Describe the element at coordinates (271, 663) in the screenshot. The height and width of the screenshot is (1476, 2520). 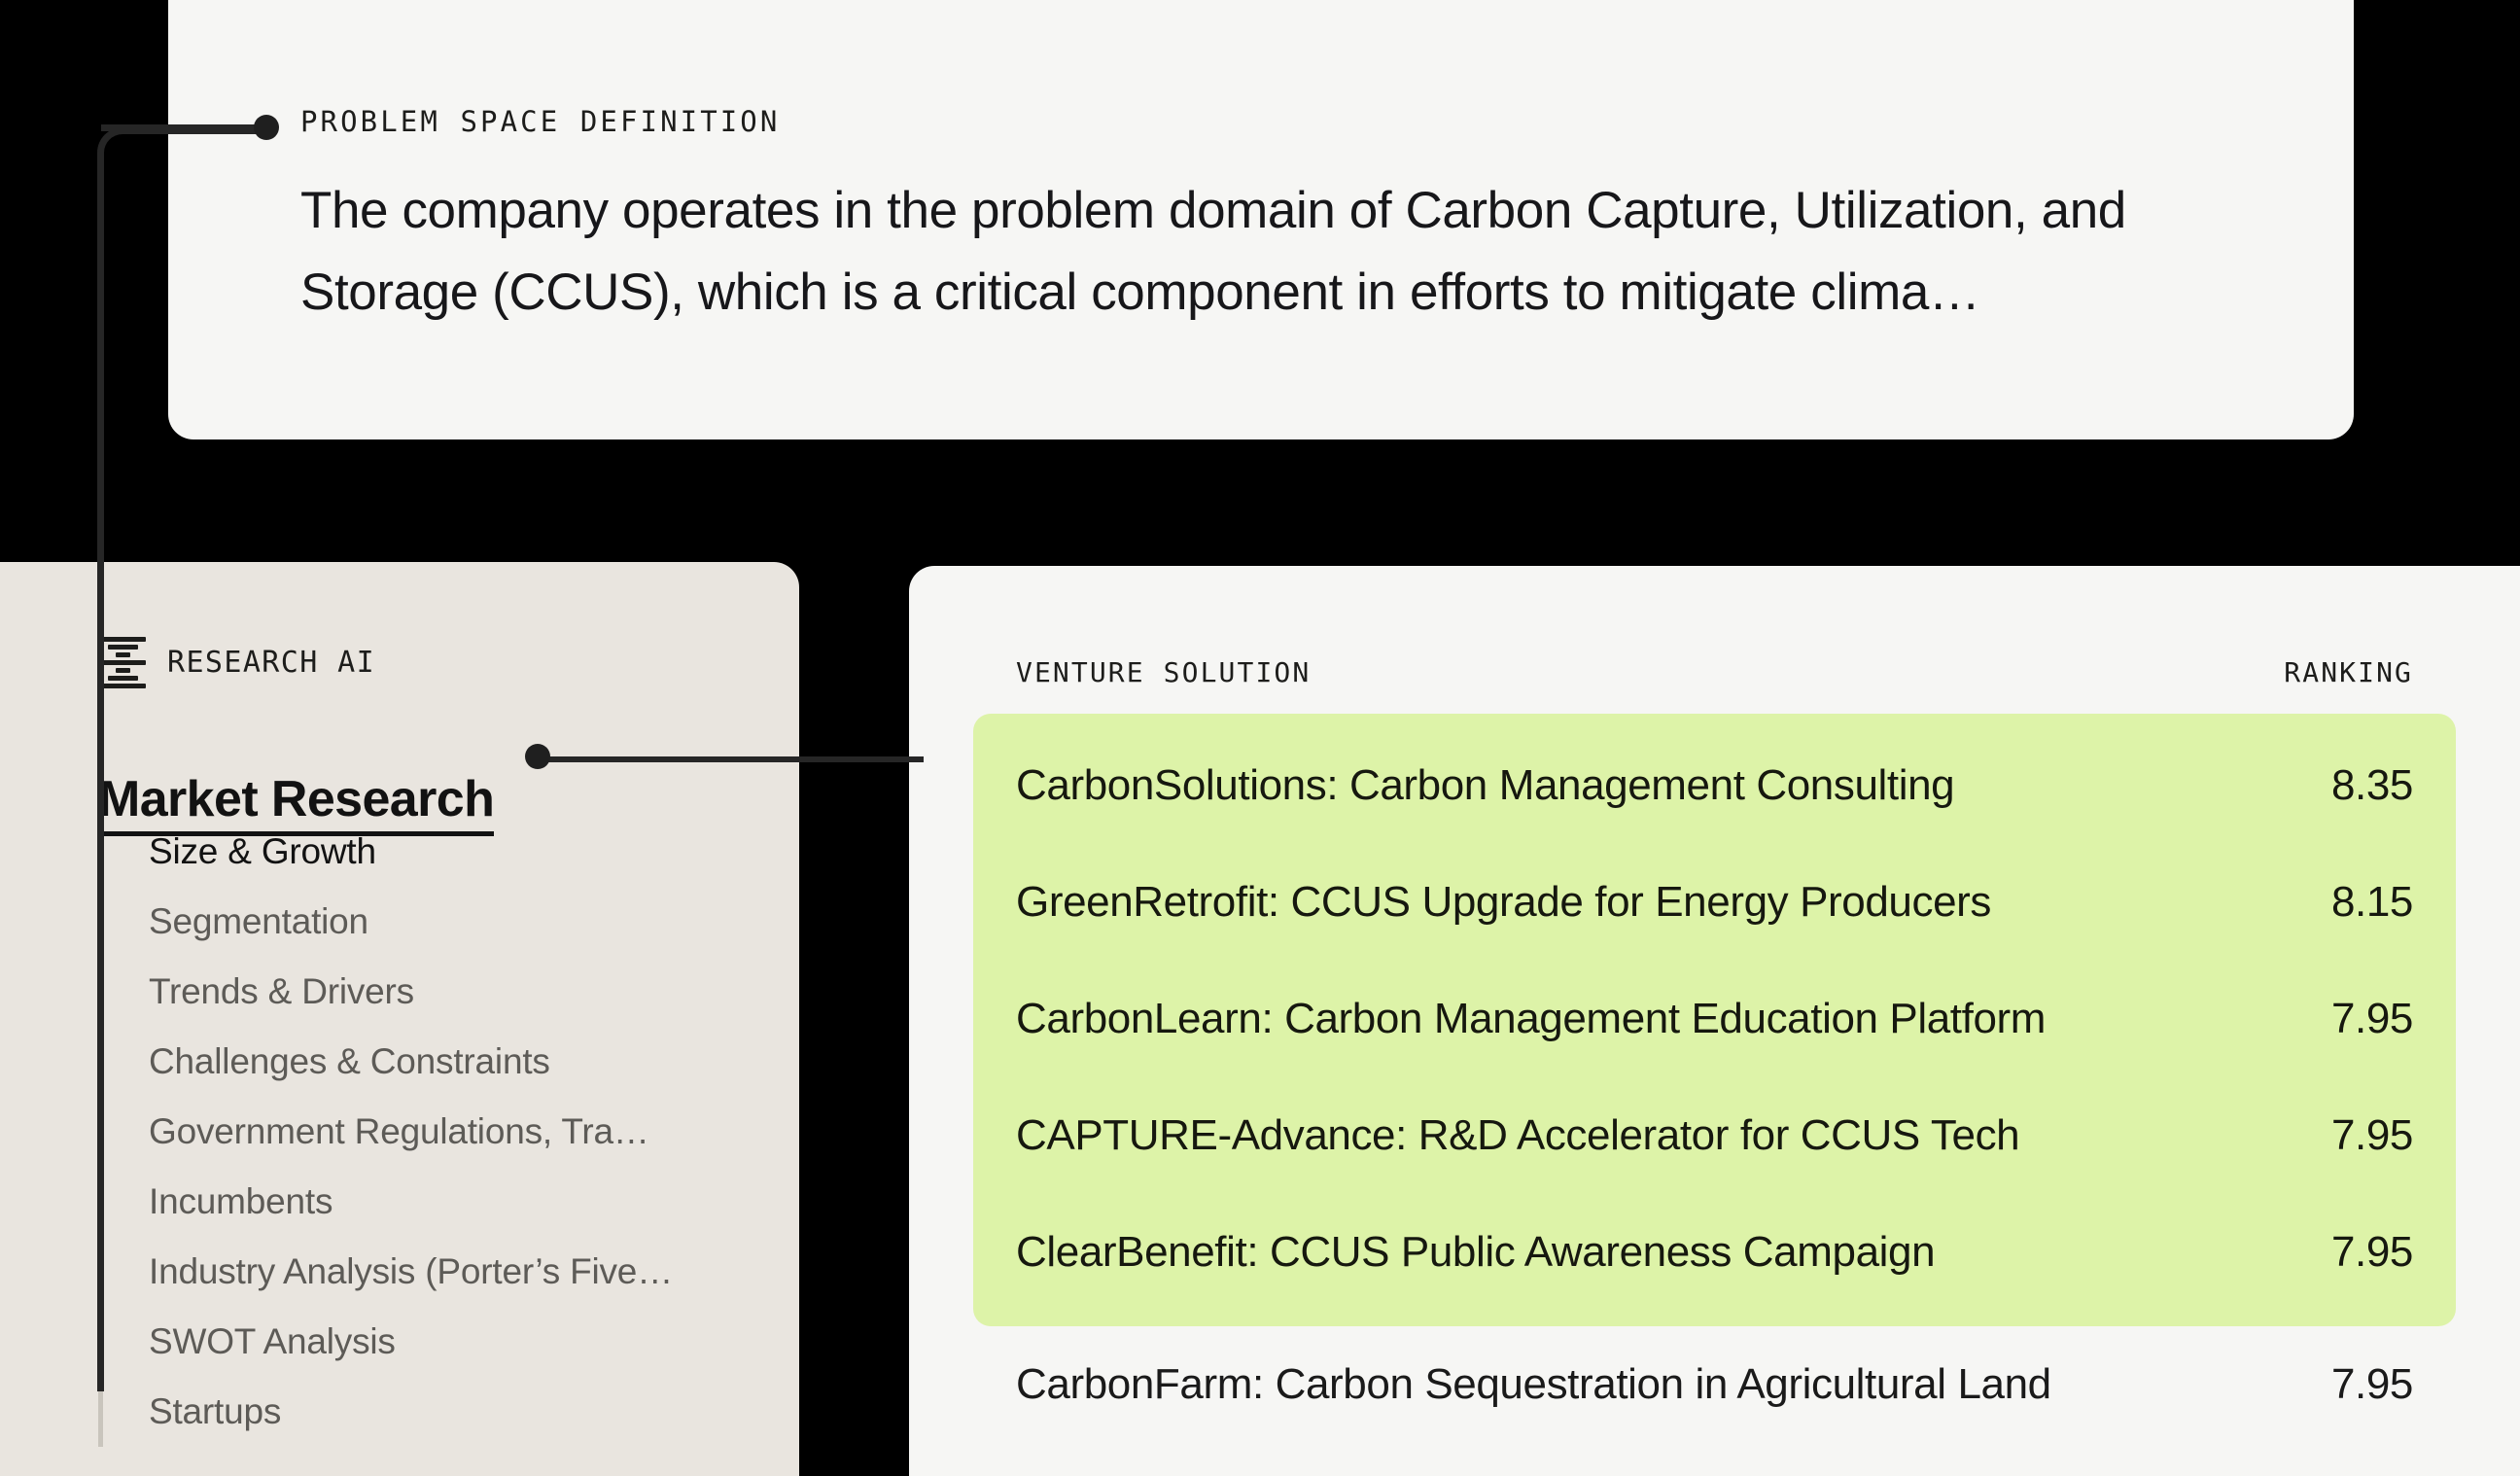
I see `brand-name: RESEARCH AI` at that location.